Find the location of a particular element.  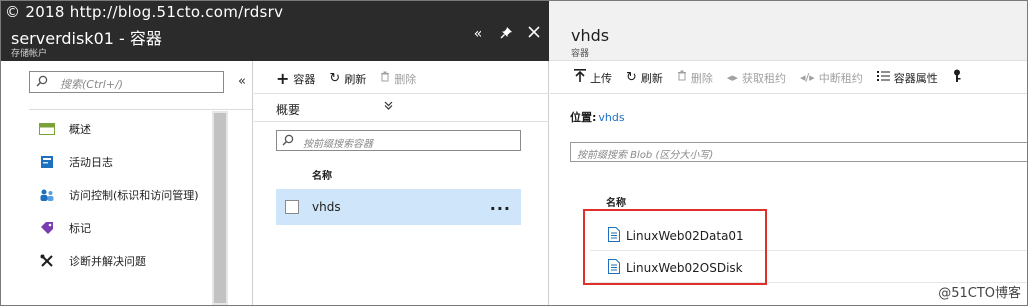

overview-icon is located at coordinates (47, 129).